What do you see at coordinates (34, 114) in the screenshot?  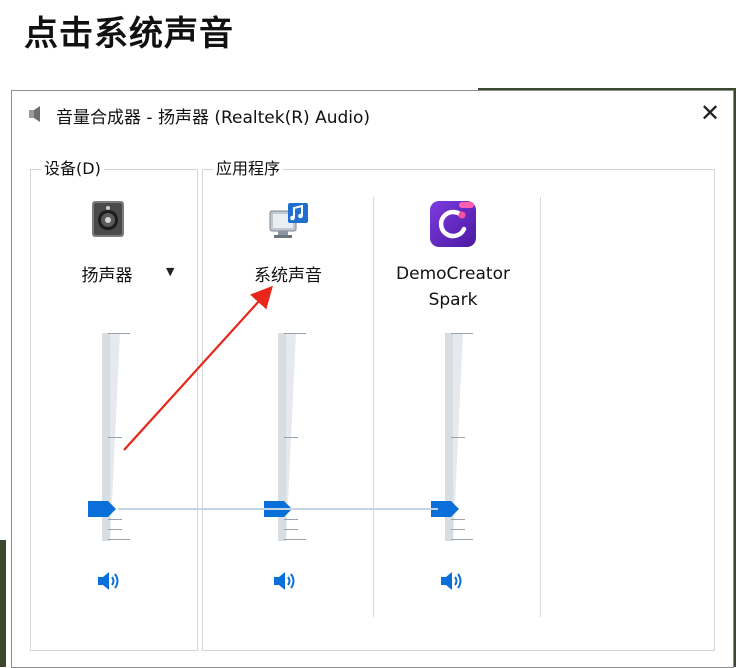 I see `speaker-icon` at bounding box center [34, 114].